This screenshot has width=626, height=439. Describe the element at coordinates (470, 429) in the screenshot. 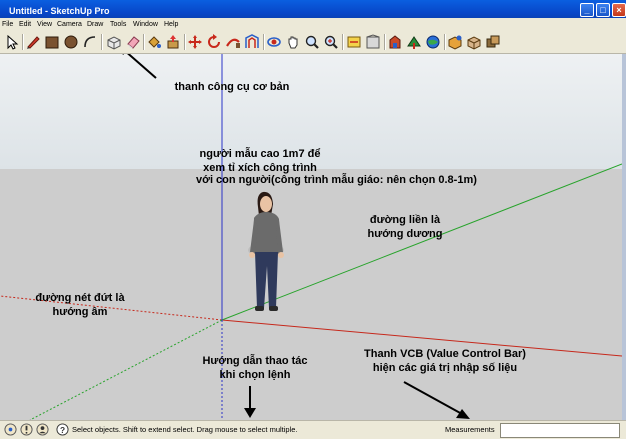

I see `measurements-label: Measurements` at that location.